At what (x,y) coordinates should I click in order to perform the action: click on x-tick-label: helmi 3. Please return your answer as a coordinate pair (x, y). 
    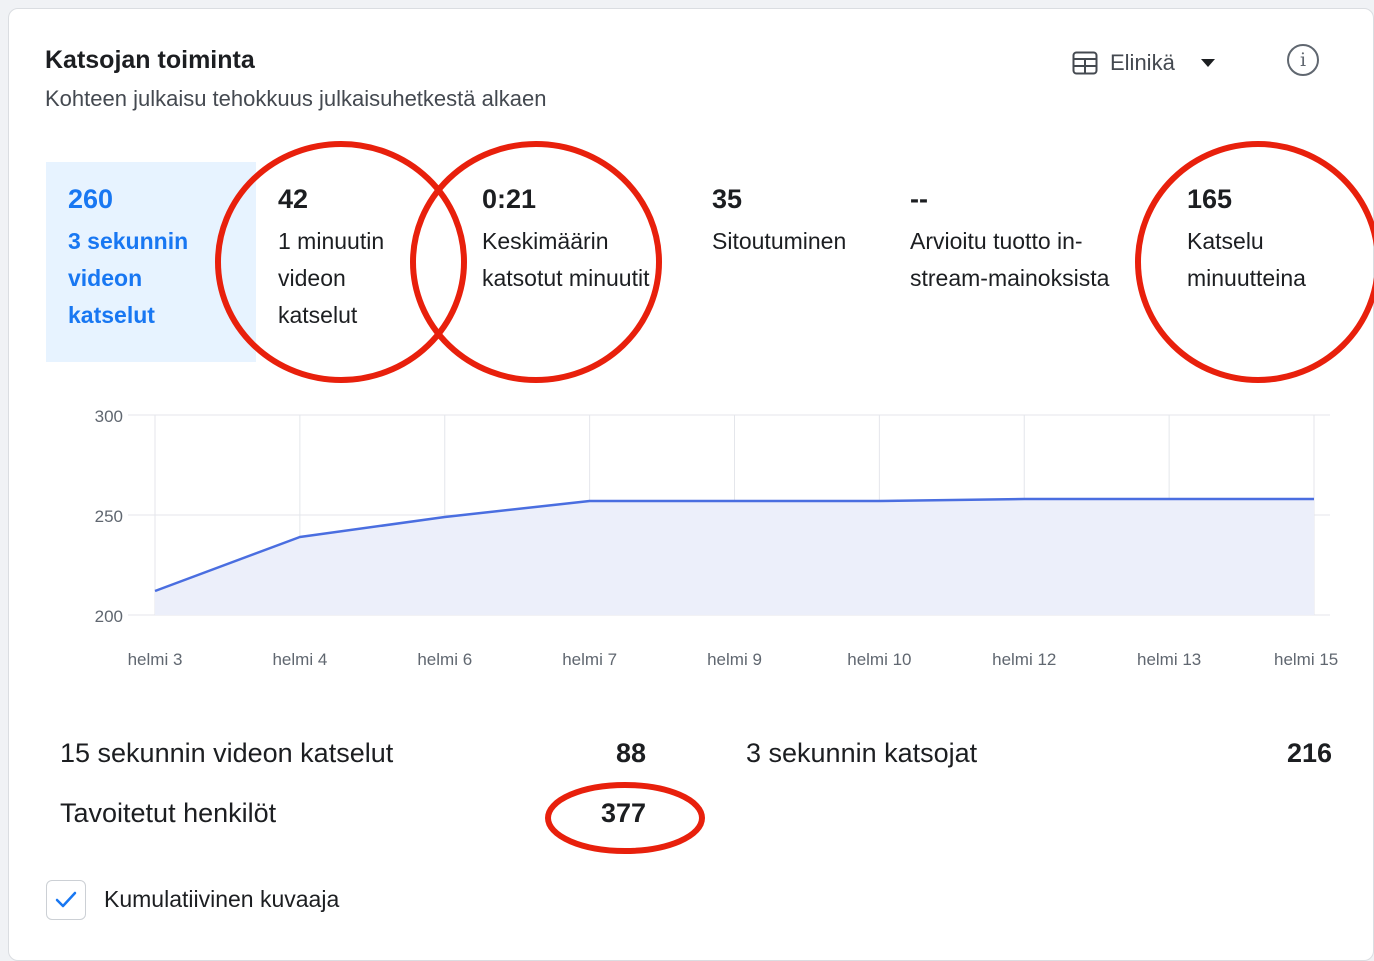
    Looking at the image, I should click on (155, 659).